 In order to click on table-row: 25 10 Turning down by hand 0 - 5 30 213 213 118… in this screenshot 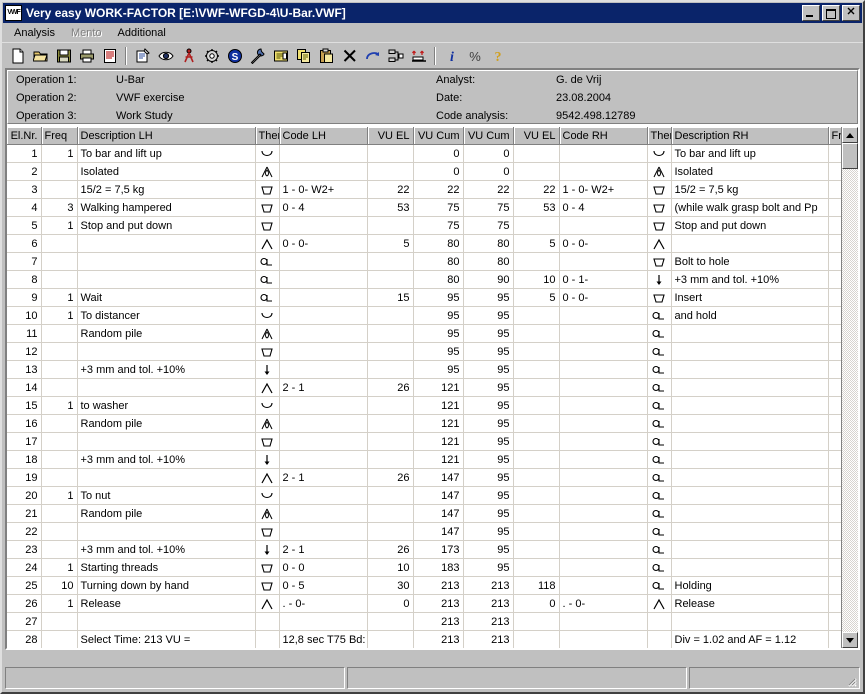, I will do `click(424, 585)`.